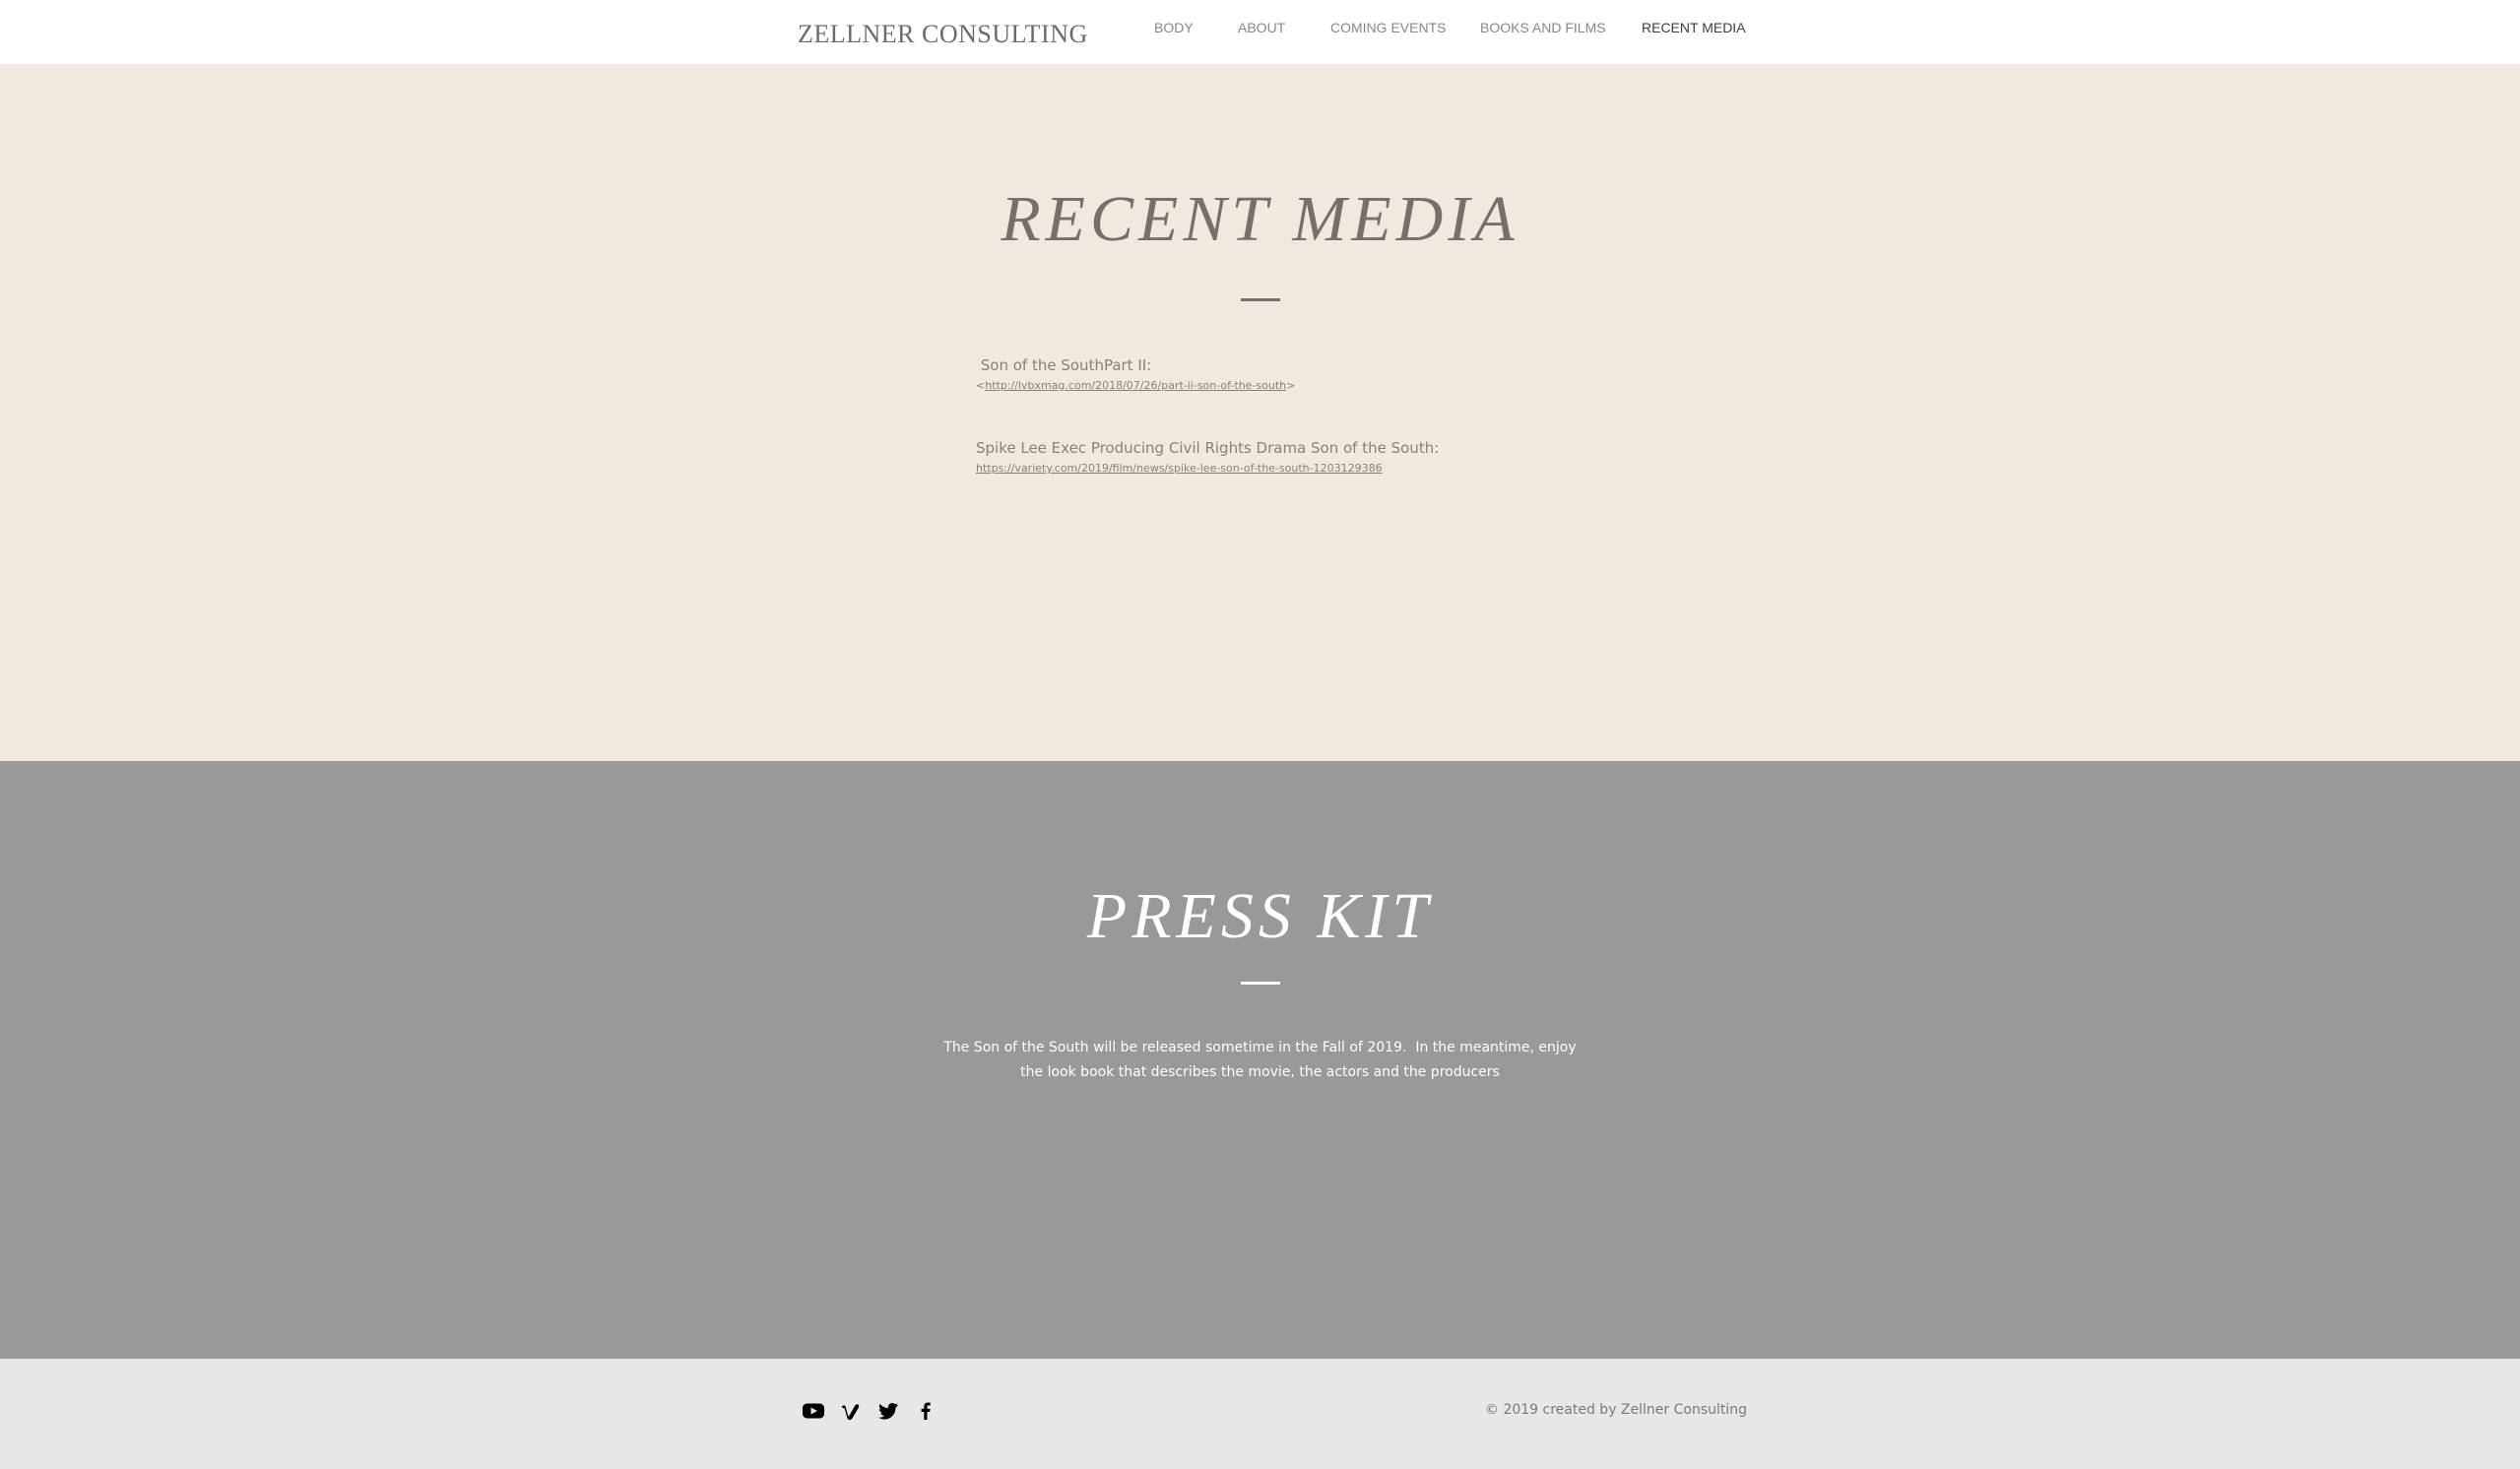 The width and height of the screenshot is (2520, 1469). I want to click on social-links, so click(869, 1411).